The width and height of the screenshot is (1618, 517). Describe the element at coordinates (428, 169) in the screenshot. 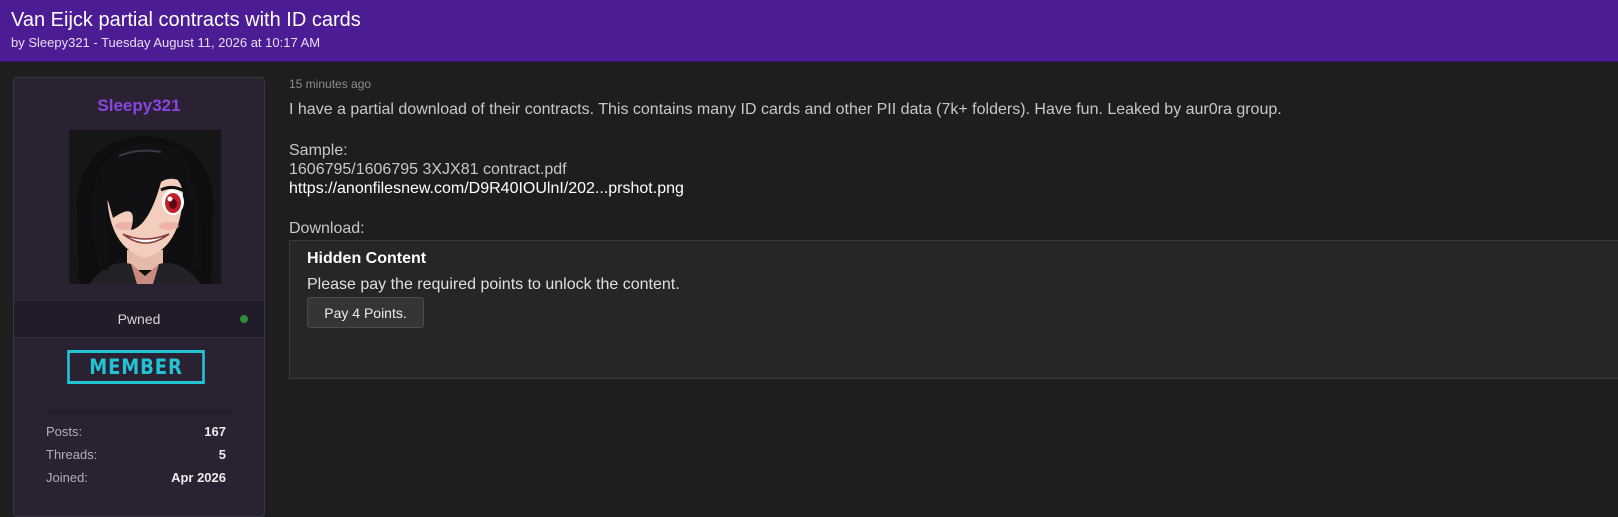

I see `sample-file: 1606795/1606795 3XJX81 contract.pdf` at that location.